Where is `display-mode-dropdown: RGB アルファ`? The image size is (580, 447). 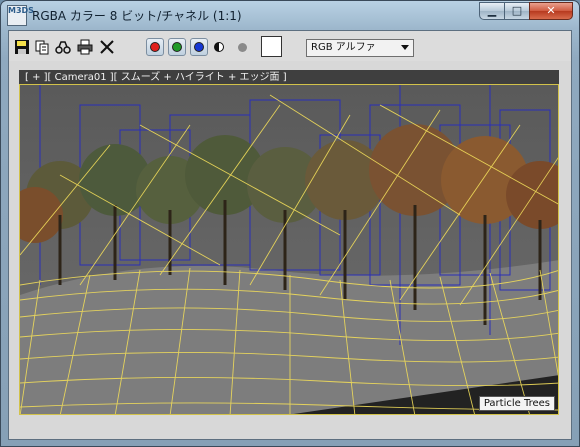 display-mode-dropdown: RGB アルファ is located at coordinates (360, 48).